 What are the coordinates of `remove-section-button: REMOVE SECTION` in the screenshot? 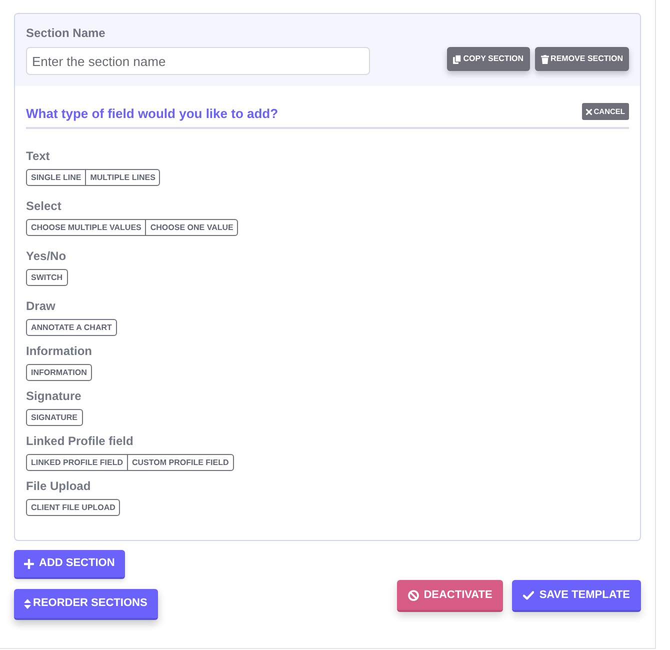 It's located at (581, 59).